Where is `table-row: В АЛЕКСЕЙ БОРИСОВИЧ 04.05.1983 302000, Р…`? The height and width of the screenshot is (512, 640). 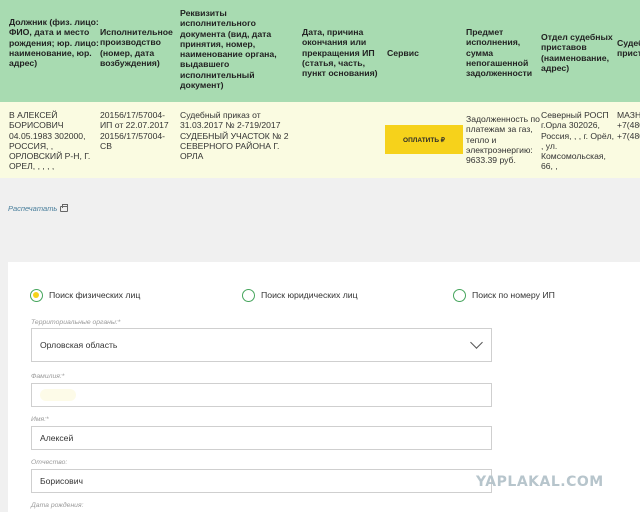
table-row: В АЛЕКСЕЙ БОРИСОВИЧ 04.05.1983 302000, Р… is located at coordinates (320, 140).